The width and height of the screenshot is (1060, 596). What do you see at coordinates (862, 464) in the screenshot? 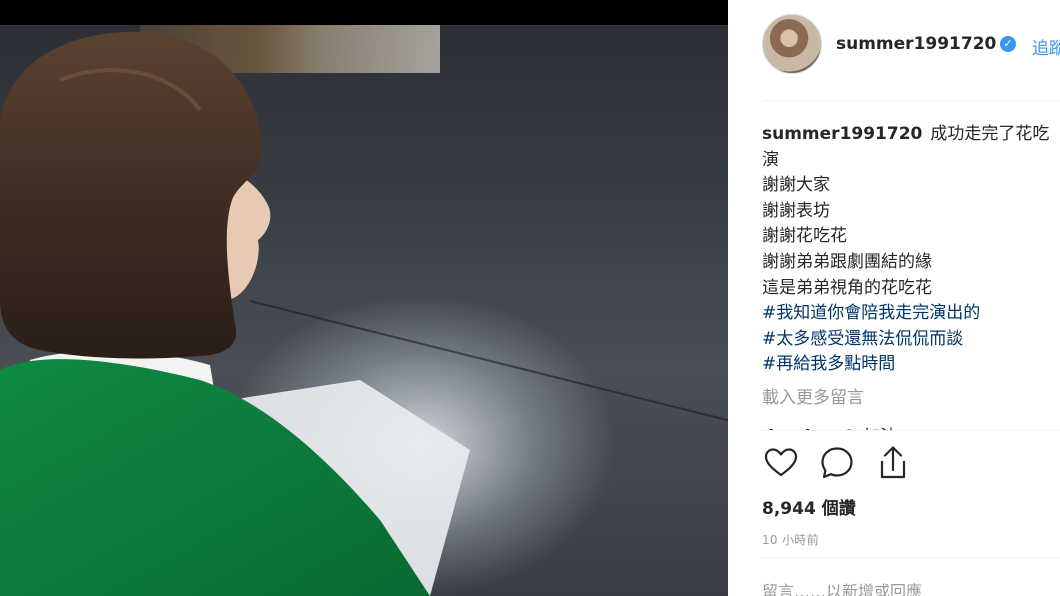
I see `action-bar` at bounding box center [862, 464].